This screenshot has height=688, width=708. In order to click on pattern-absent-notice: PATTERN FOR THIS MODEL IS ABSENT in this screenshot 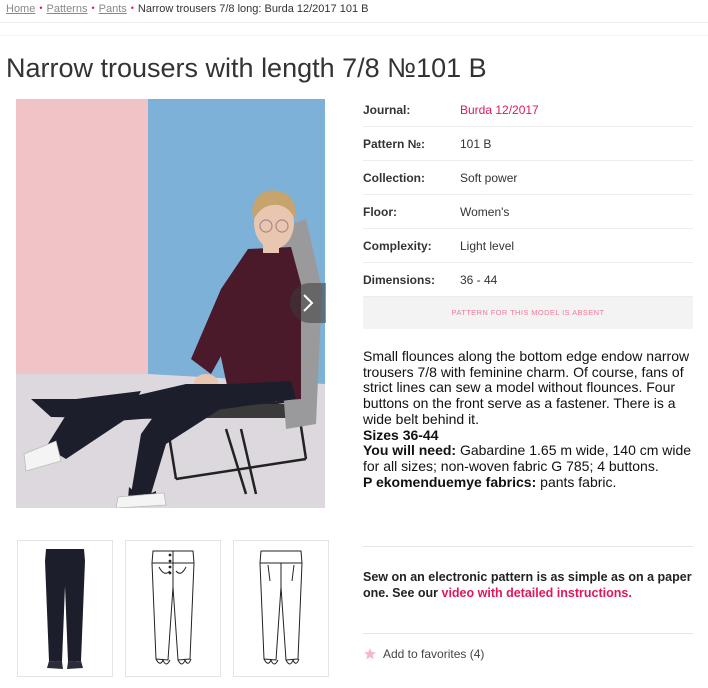, I will do `click(528, 313)`.